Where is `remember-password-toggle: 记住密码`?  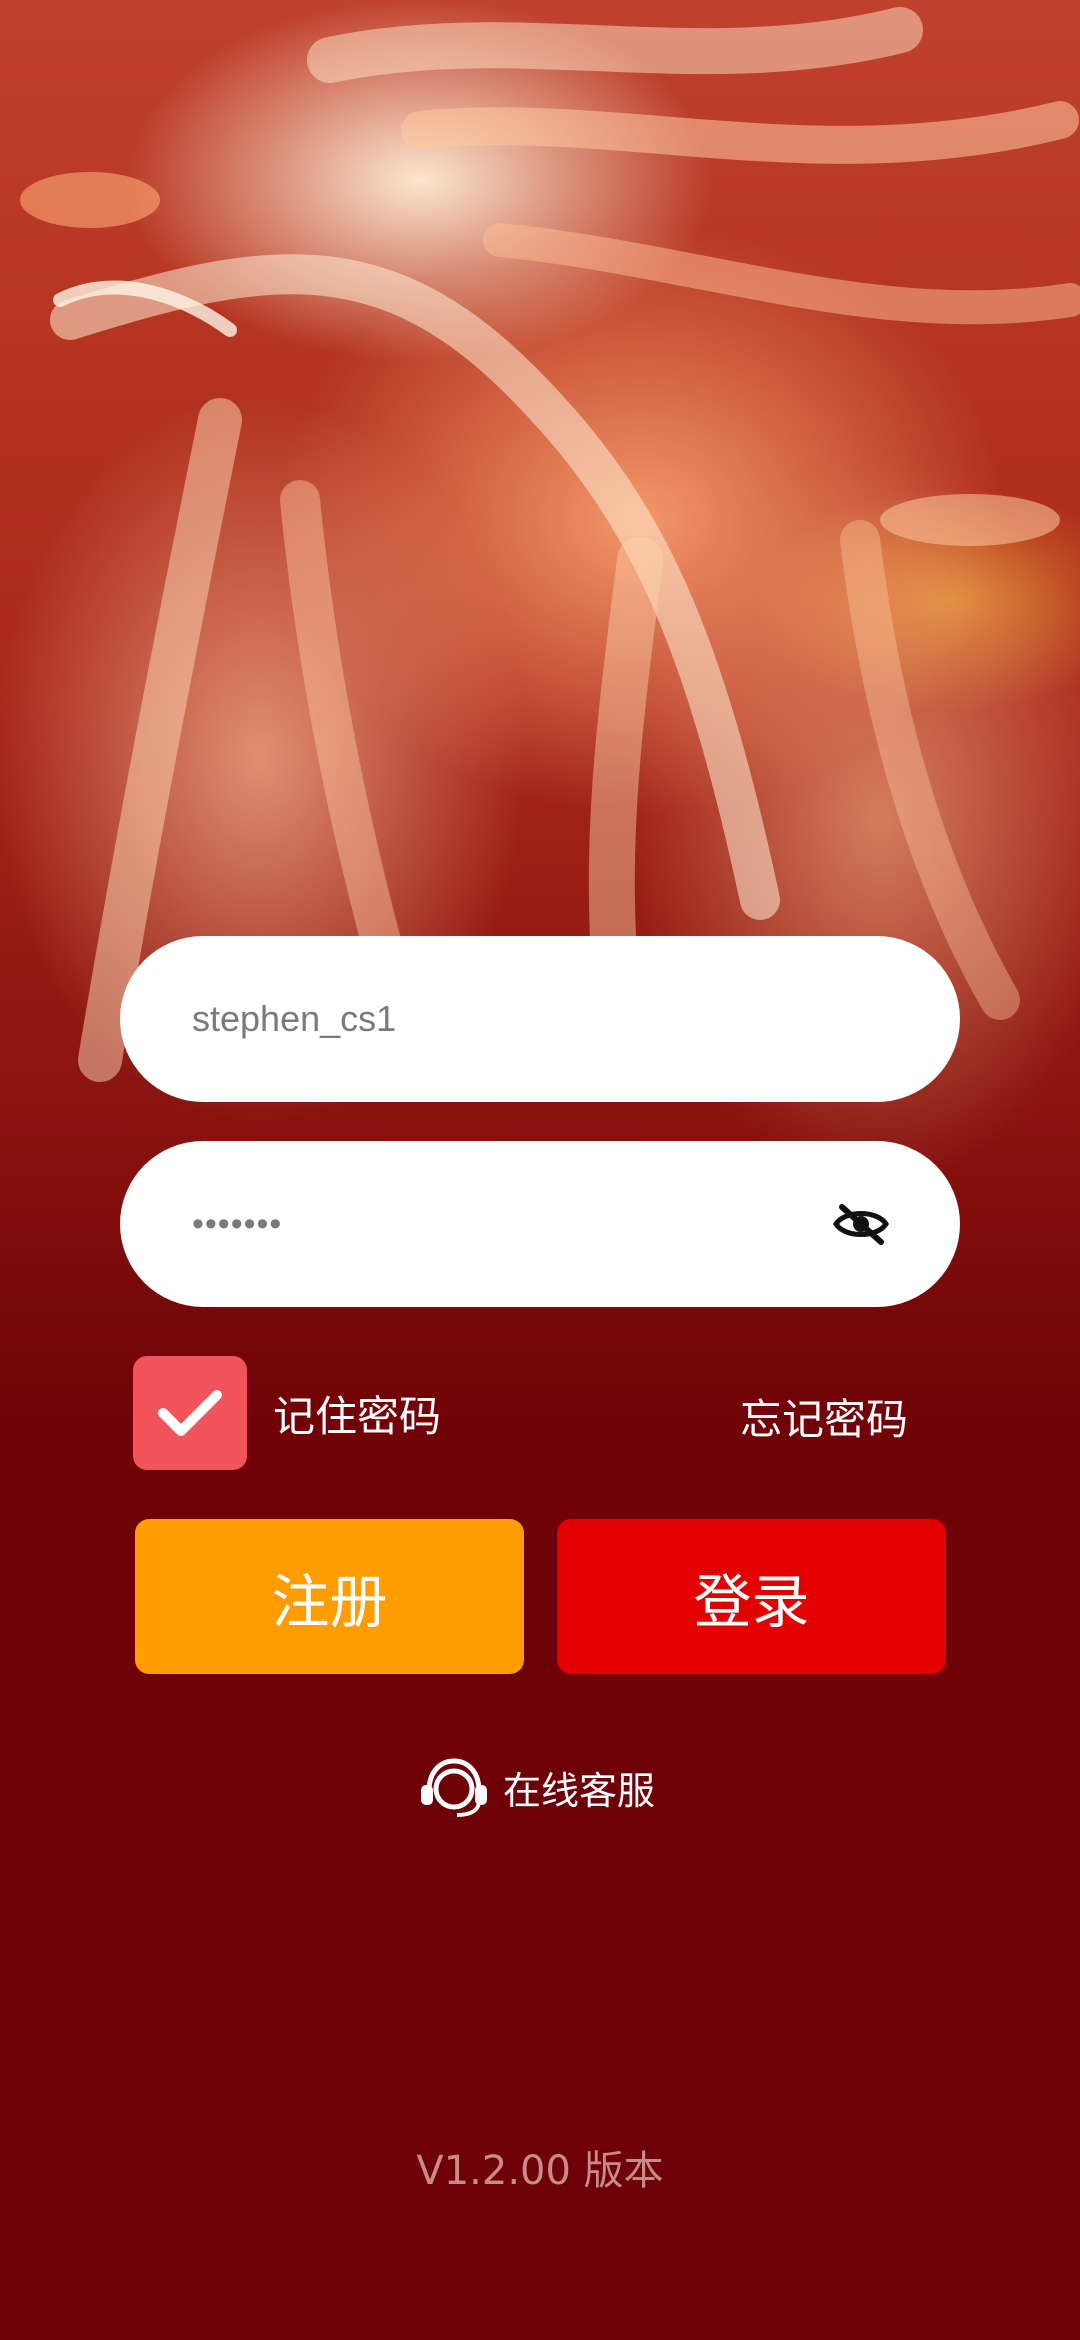 remember-password-toggle: 记住密码 is located at coordinates (287, 1413).